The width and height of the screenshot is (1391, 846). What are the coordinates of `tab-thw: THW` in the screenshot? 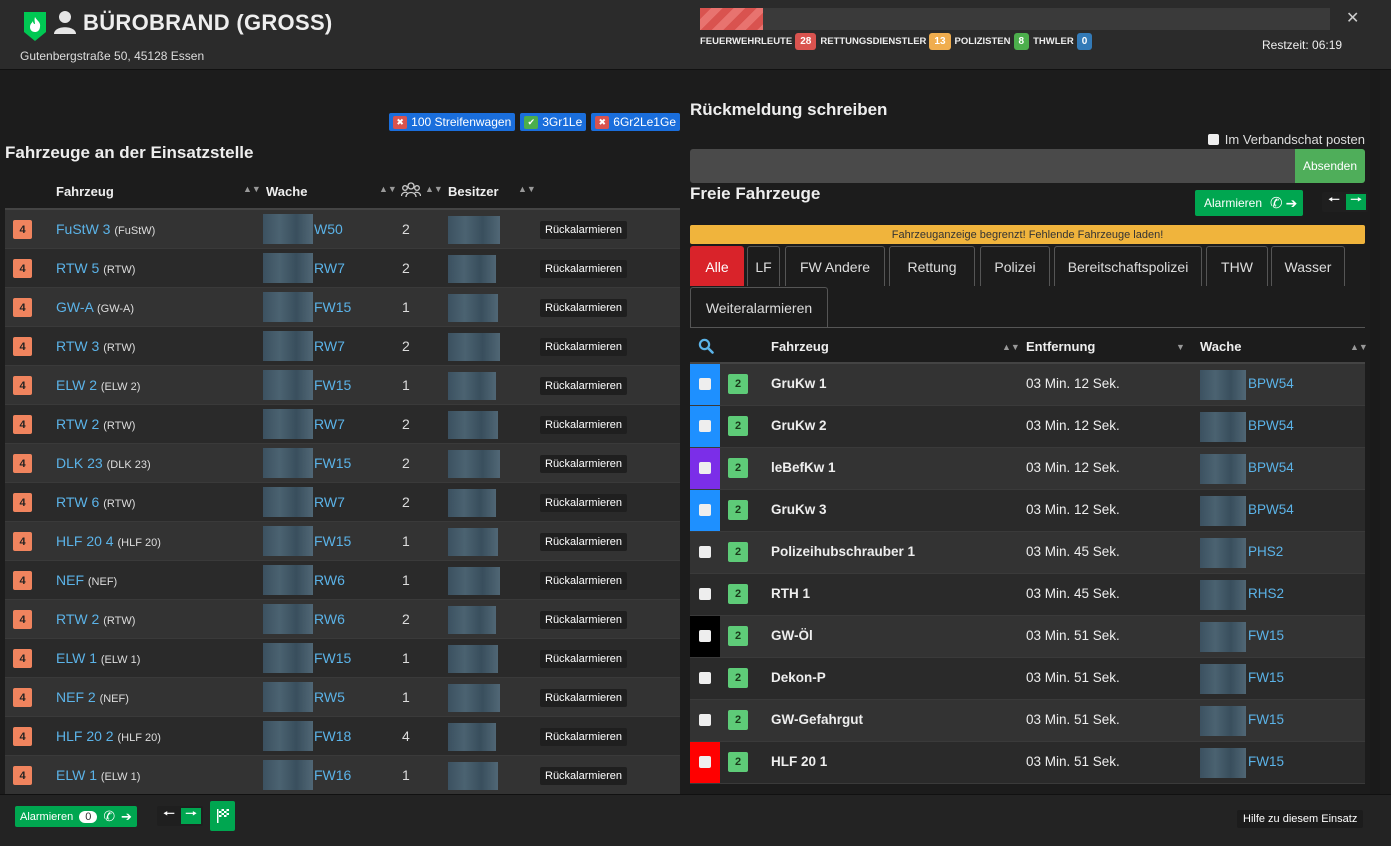 It's located at (1237, 266).